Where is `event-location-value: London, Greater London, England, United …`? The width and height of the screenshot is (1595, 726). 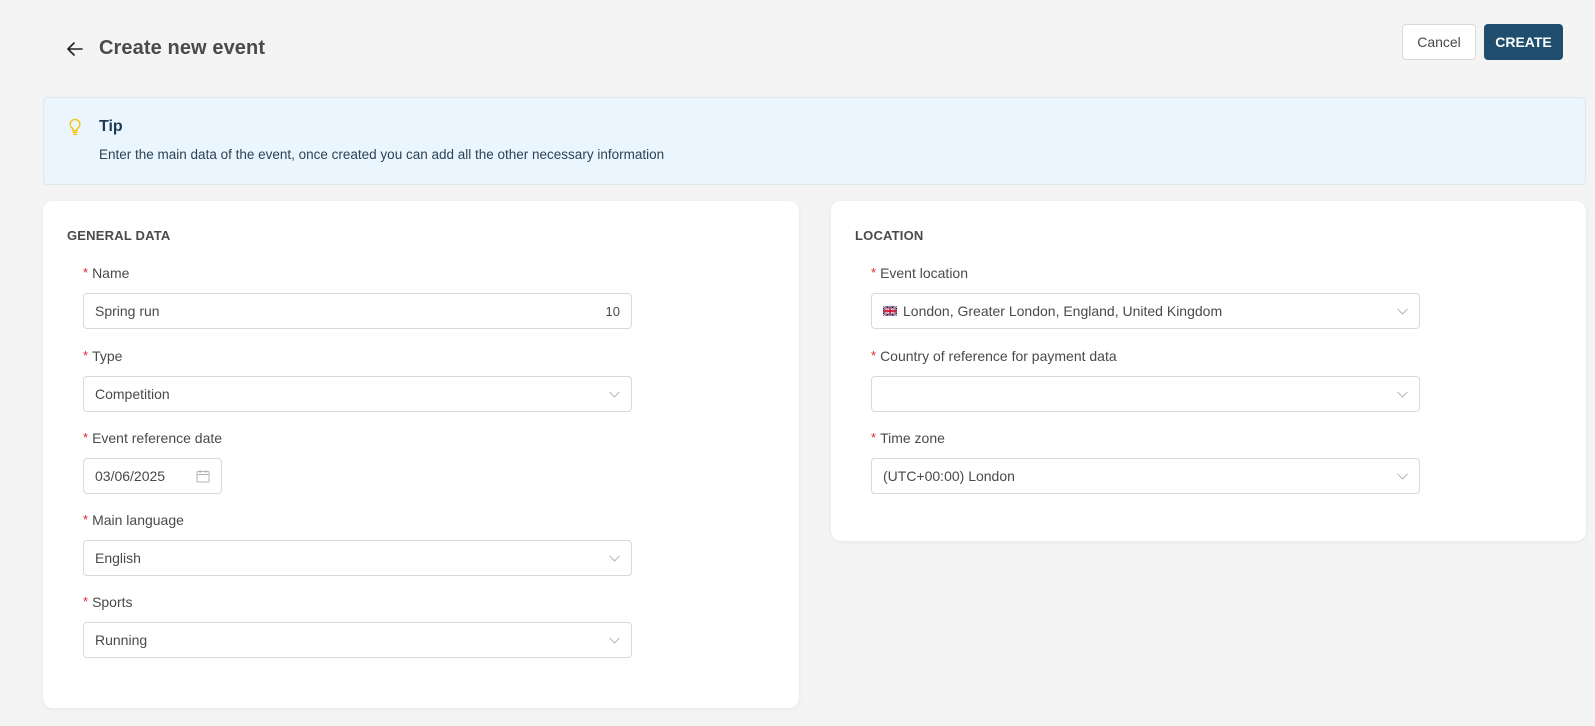
event-location-value: London, Greater London, England, United … is located at coordinates (1063, 311).